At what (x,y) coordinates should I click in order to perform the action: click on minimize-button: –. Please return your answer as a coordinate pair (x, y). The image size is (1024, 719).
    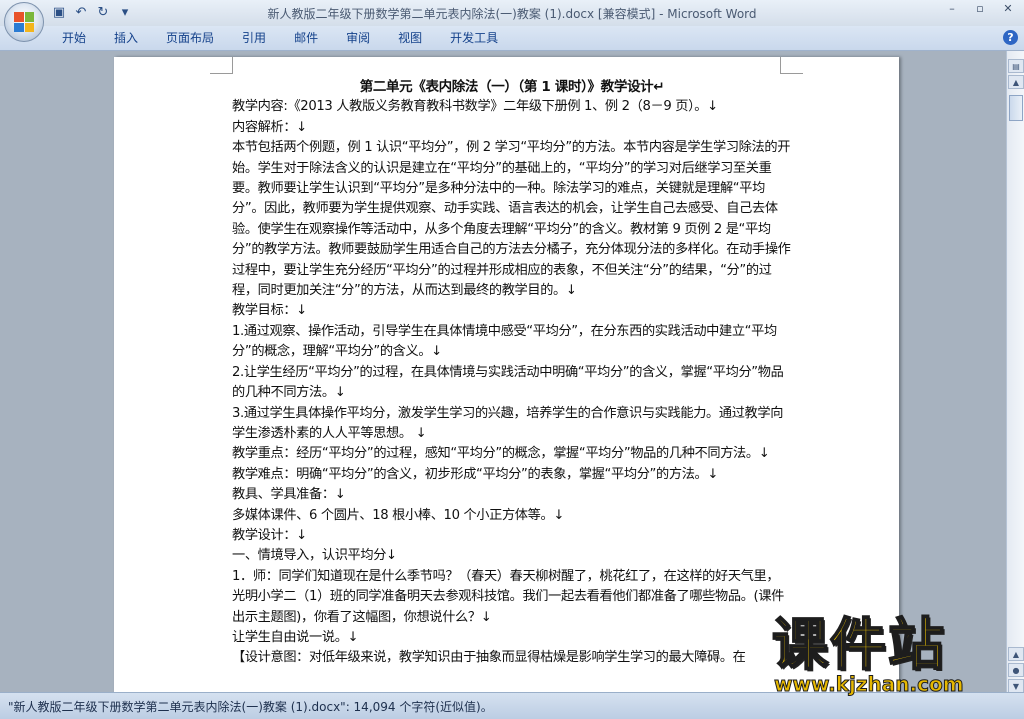
    Looking at the image, I should click on (952, 9).